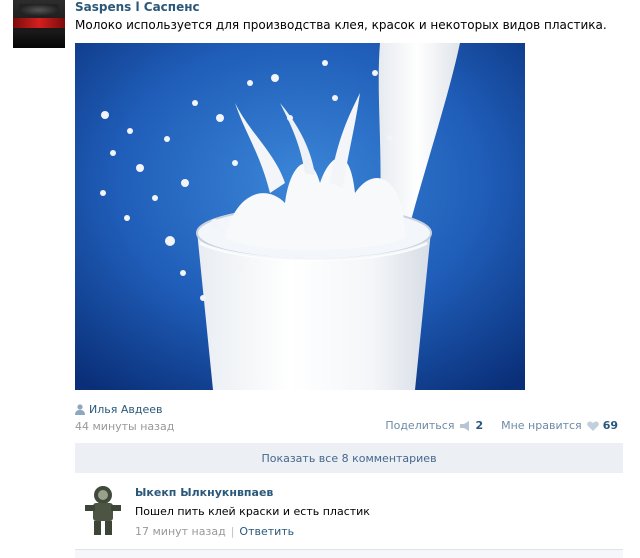 This screenshot has width=640, height=558. What do you see at coordinates (610, 425) in the screenshot?
I see `like-count: 69` at bounding box center [610, 425].